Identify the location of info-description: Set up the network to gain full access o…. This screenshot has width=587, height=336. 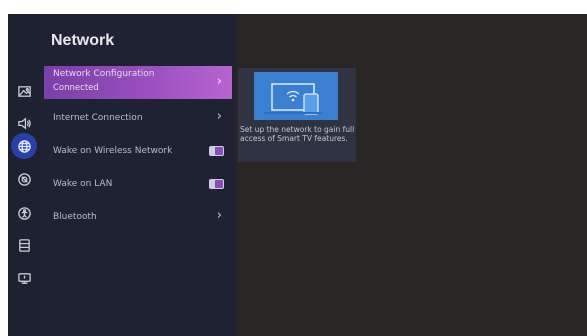
(297, 134).